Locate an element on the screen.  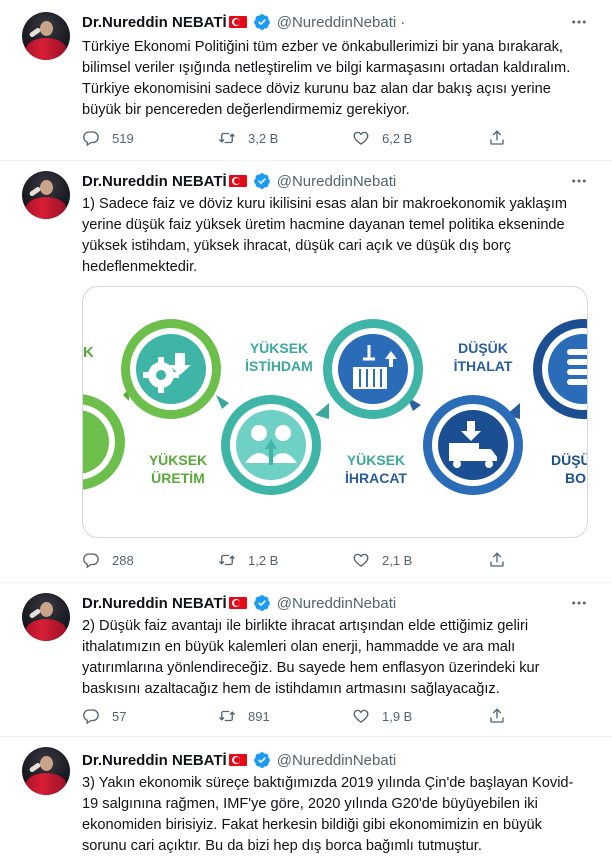
reply-button: 519 is located at coordinates (108, 138).